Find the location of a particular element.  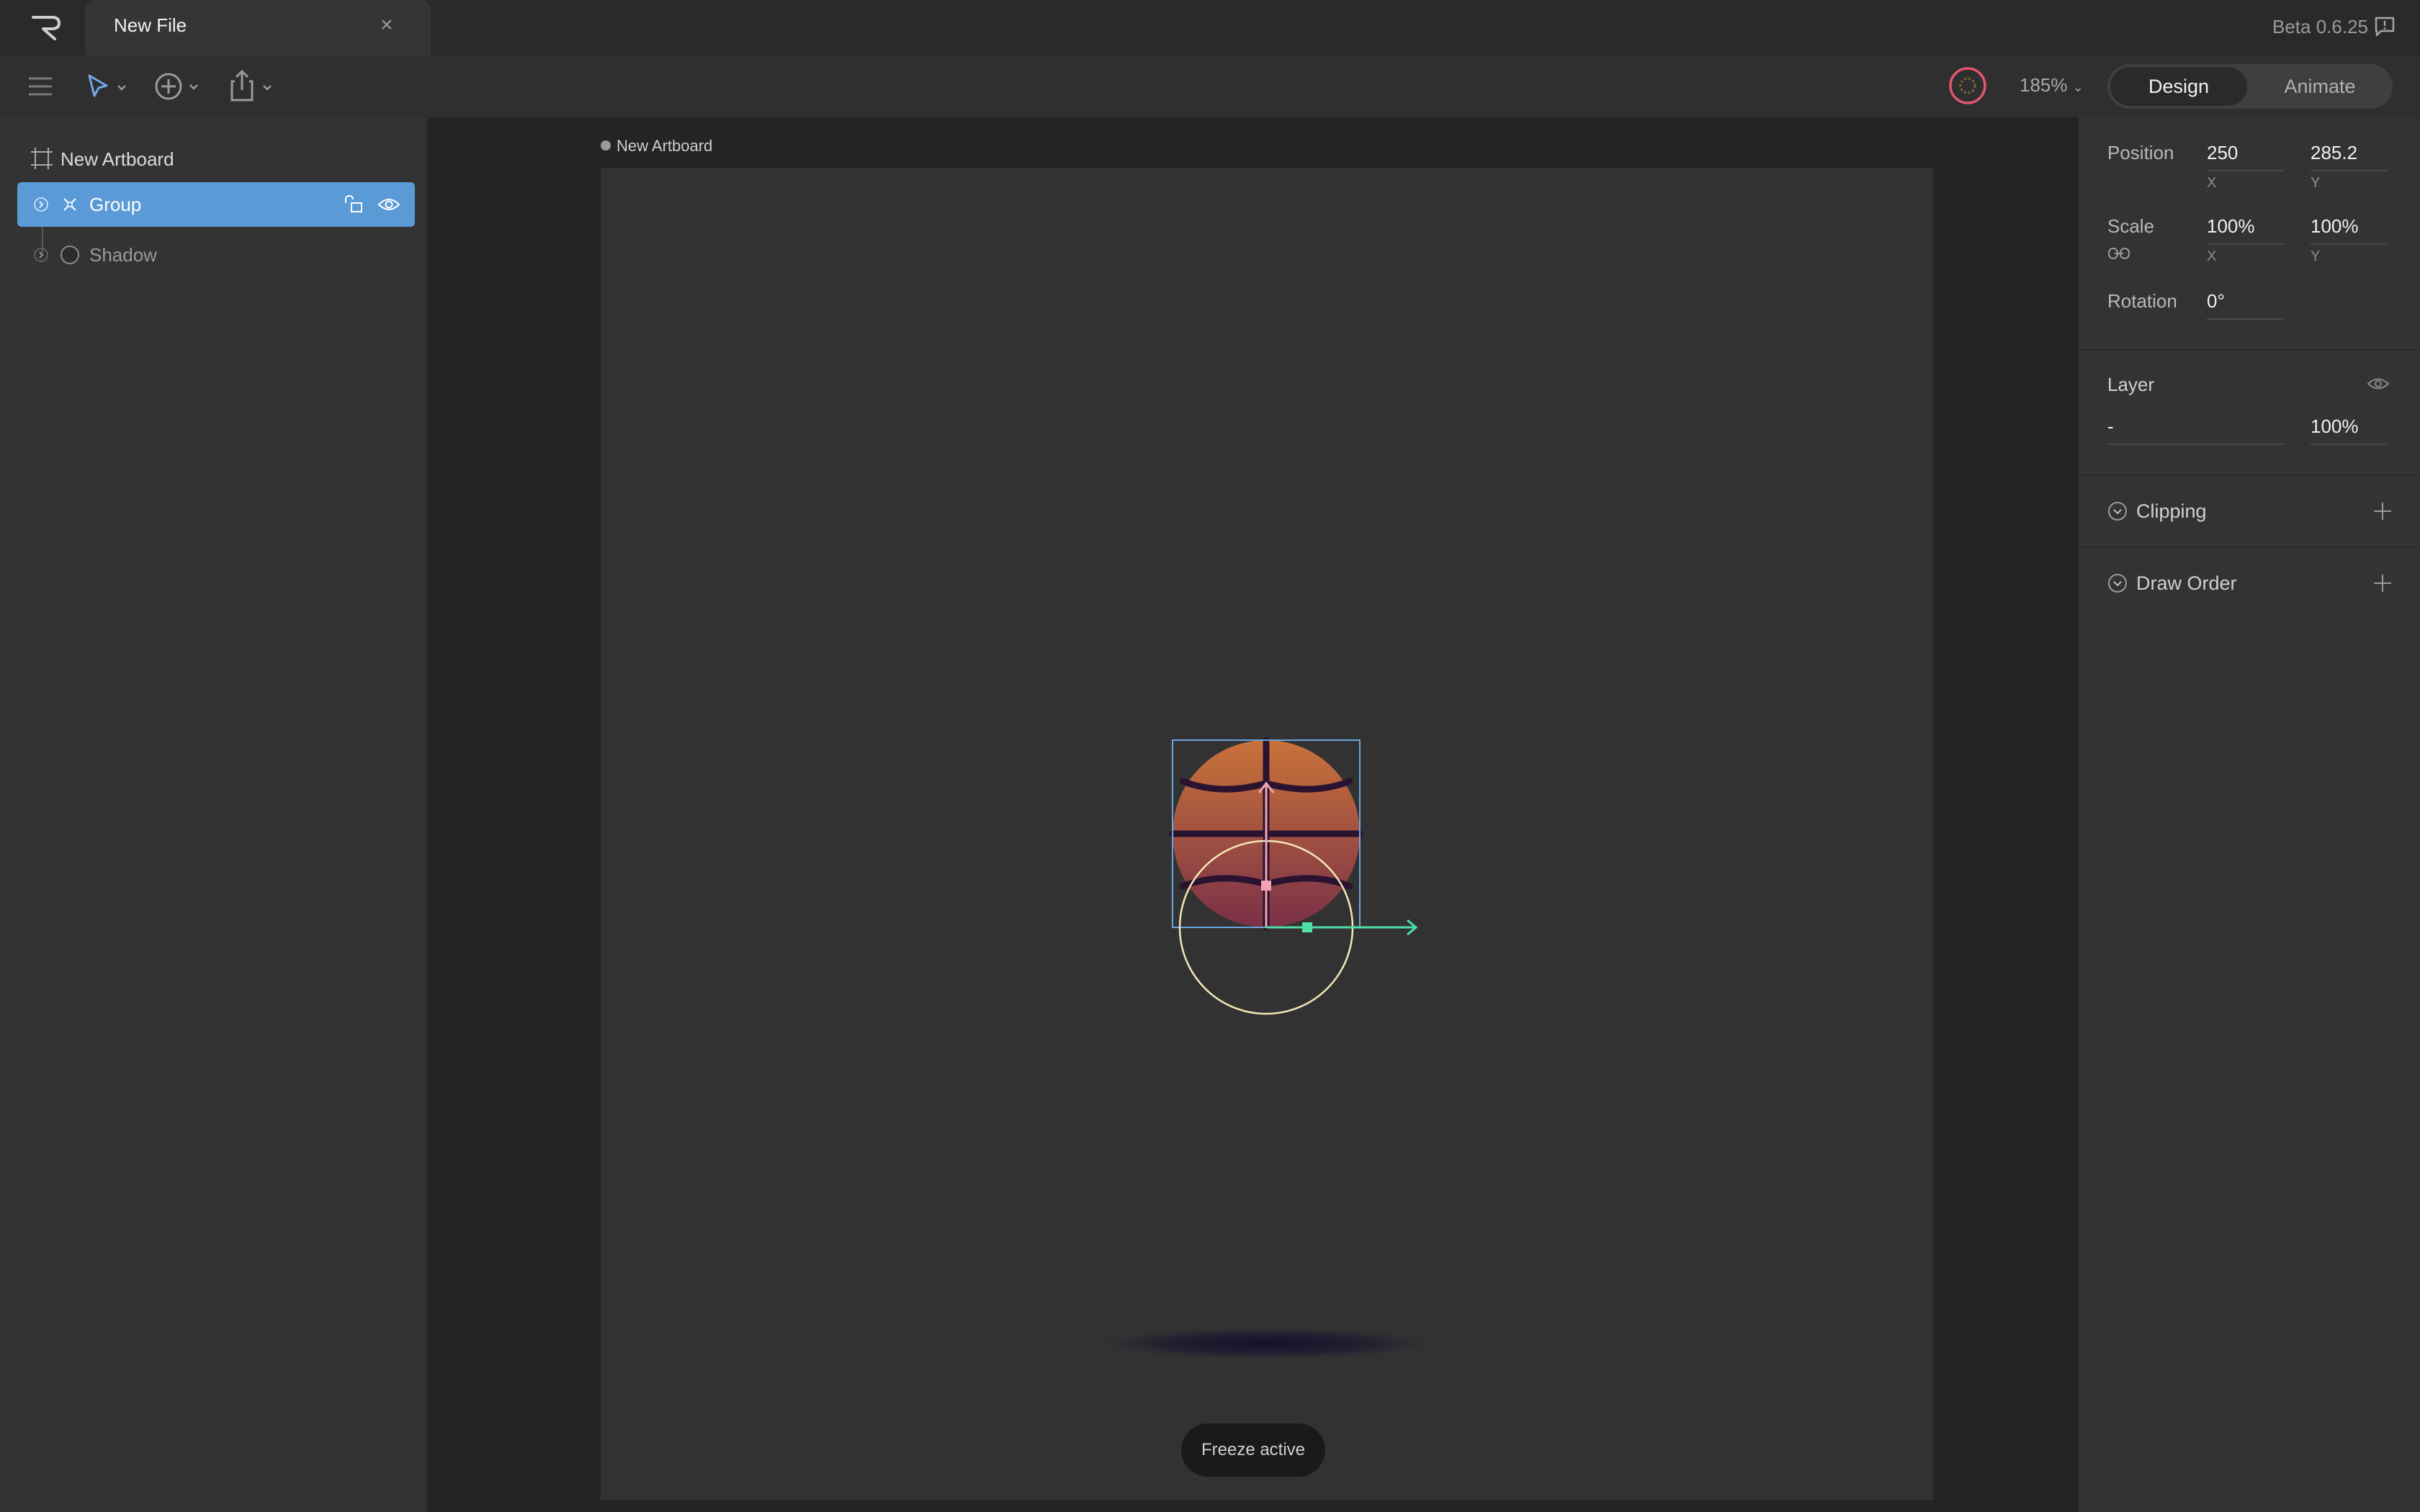

clipping-label: Clipping is located at coordinates (2171, 511).